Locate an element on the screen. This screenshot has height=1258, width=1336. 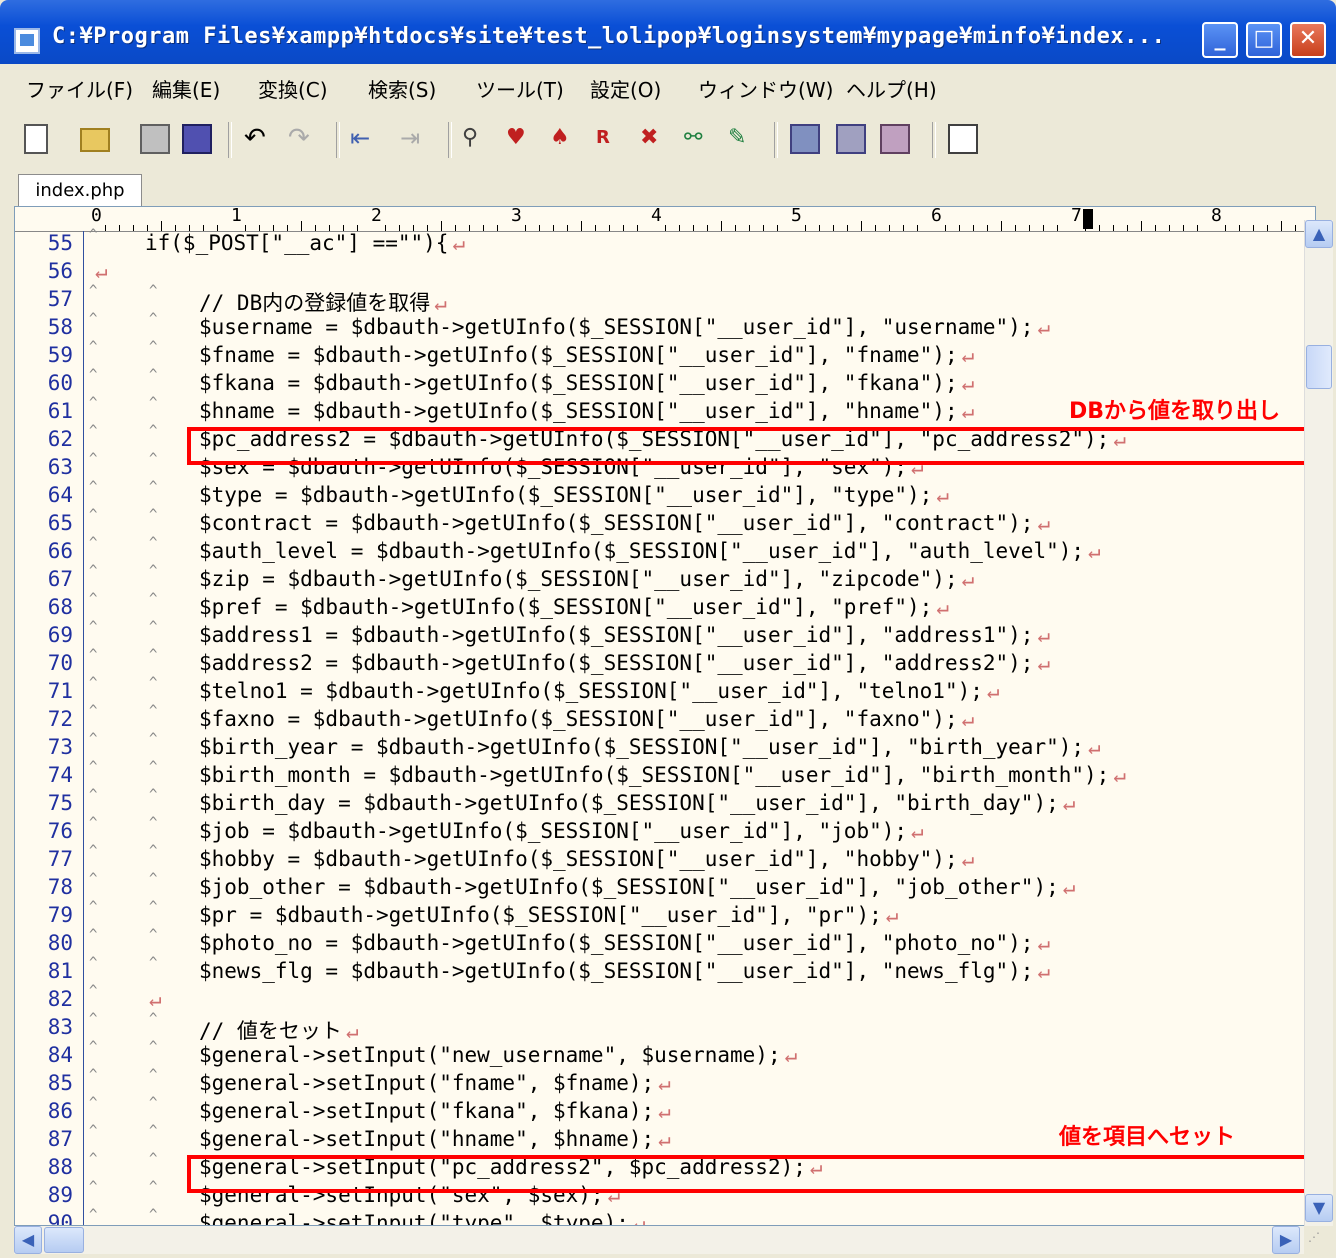
macro-edit-icon is located at coordinates (895, 139).